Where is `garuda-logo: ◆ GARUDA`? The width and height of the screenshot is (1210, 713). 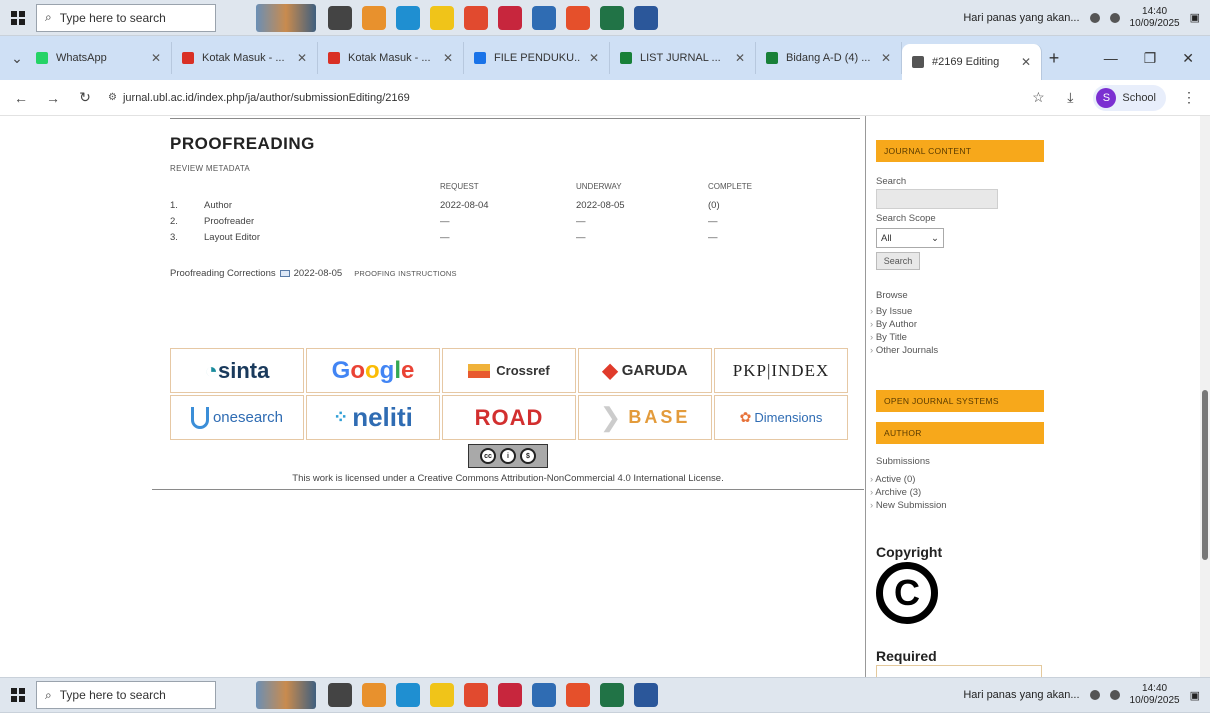 garuda-logo: ◆ GARUDA is located at coordinates (645, 370).